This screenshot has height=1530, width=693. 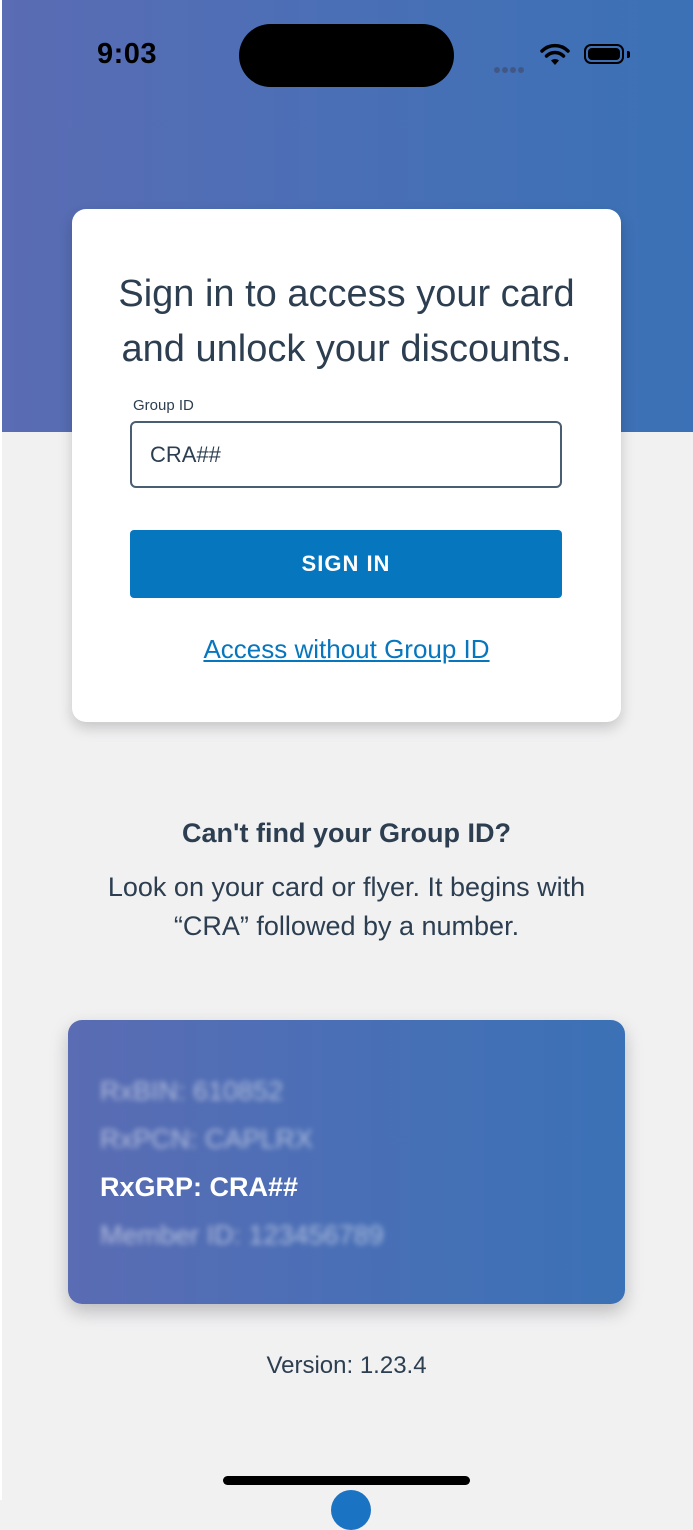 I want to click on rxbin-line: RxBIN: 610852, so click(x=192, y=1091).